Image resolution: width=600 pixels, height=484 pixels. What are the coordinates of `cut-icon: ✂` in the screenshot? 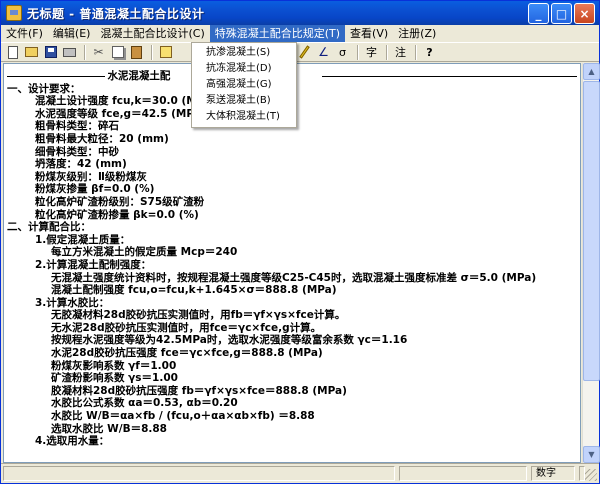 It's located at (98, 52).